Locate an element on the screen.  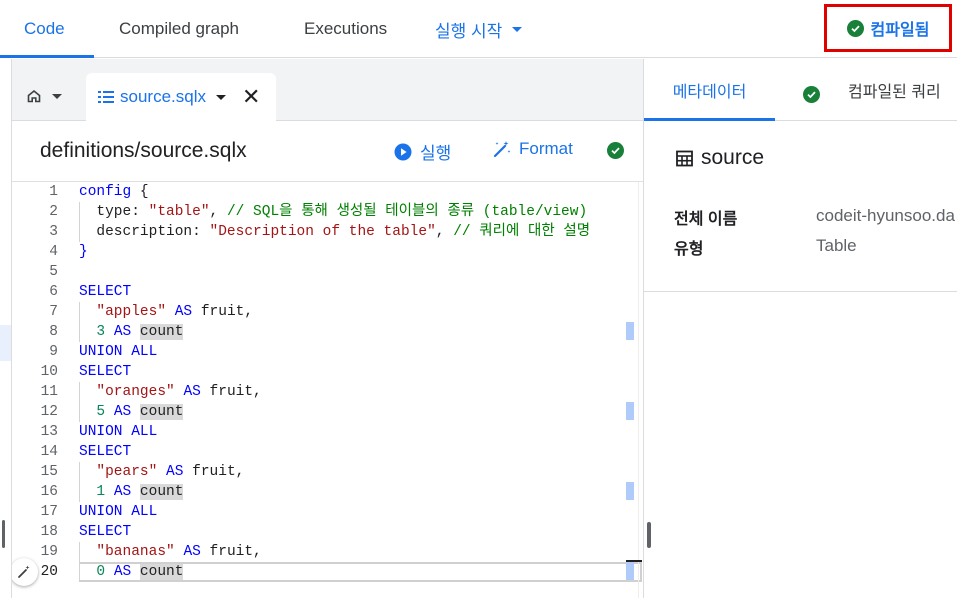
tab-compiled-graph-label: Compiled graph is located at coordinates (179, 28).